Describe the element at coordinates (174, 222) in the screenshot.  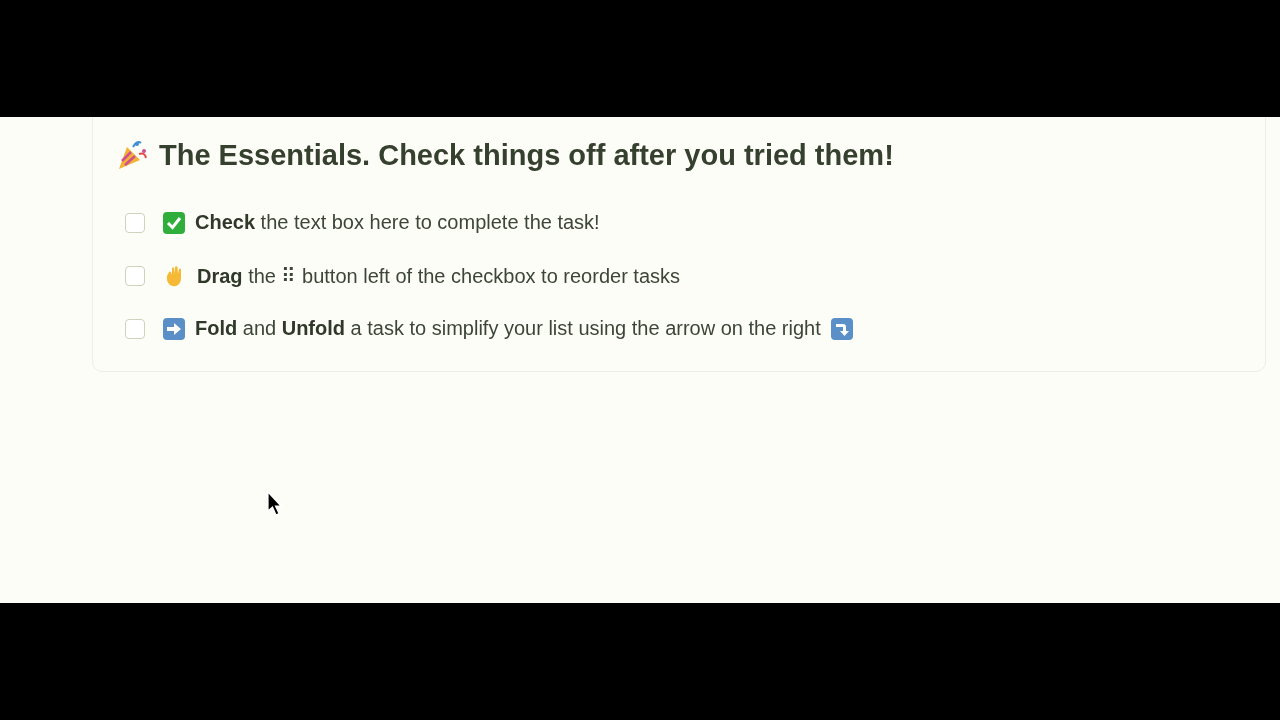
I see `check-mark-icon` at that location.